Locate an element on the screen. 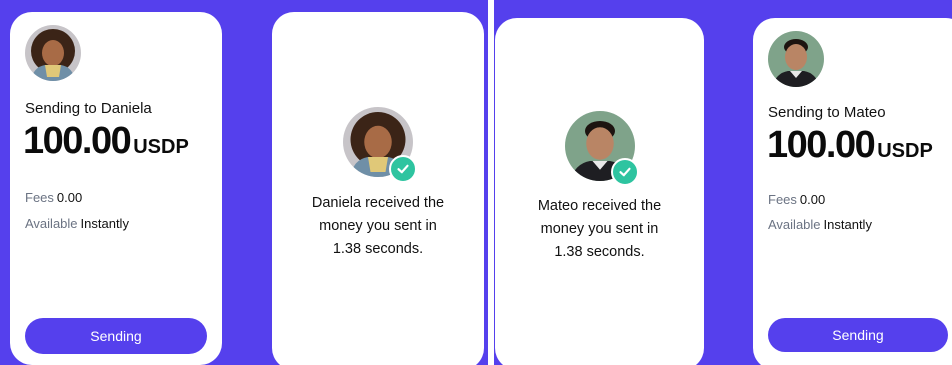 Image resolution: width=952 pixels, height=365 pixels. daniela-avatar is located at coordinates (53, 53).